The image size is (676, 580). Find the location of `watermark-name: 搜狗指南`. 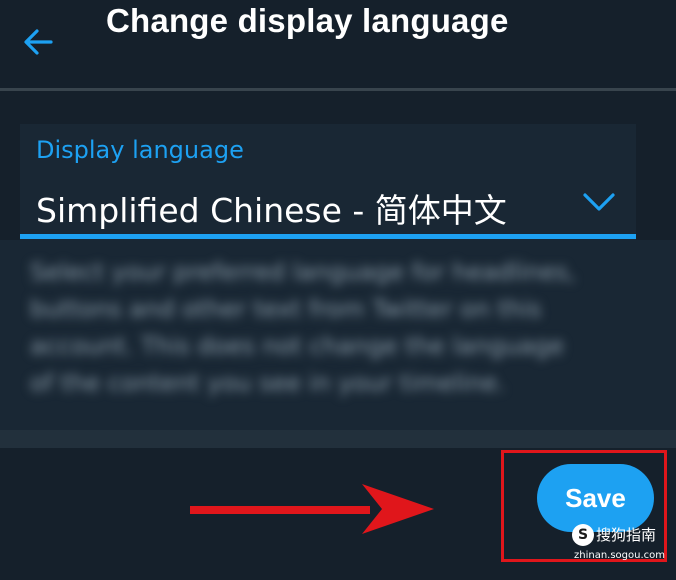

watermark-name: 搜狗指南 is located at coordinates (626, 535).